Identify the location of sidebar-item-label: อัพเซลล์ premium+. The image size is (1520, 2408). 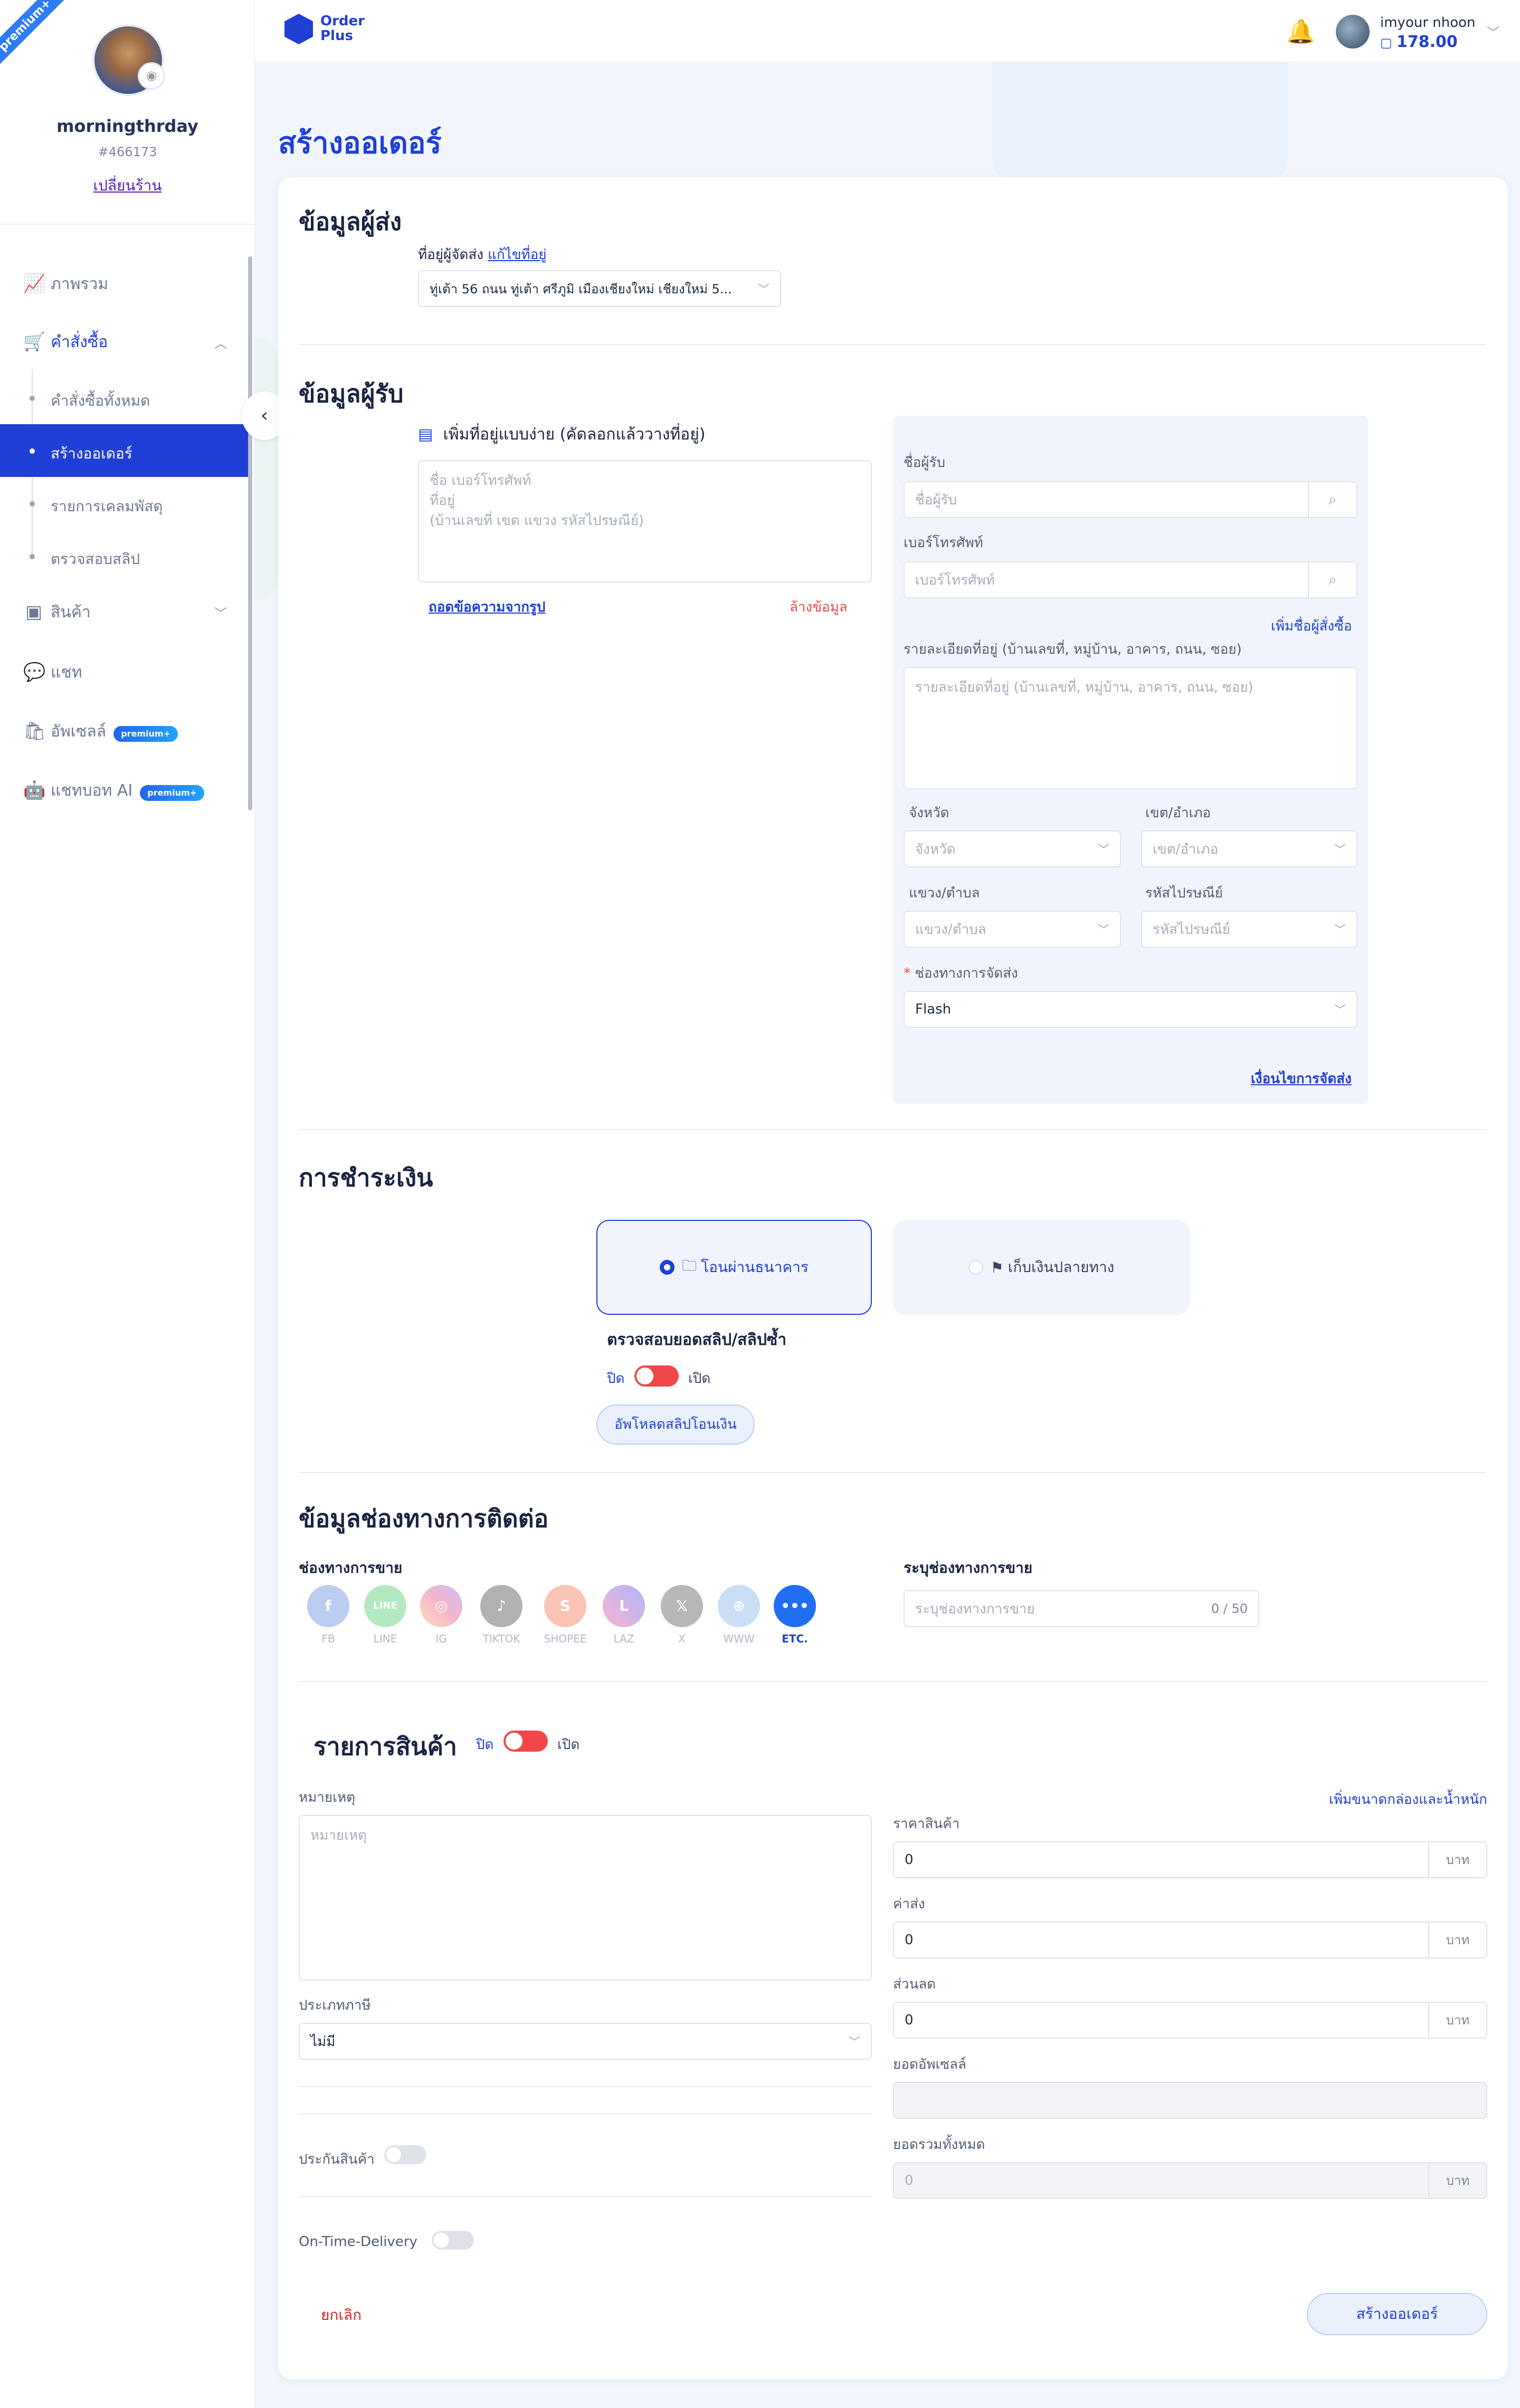
(114, 731).